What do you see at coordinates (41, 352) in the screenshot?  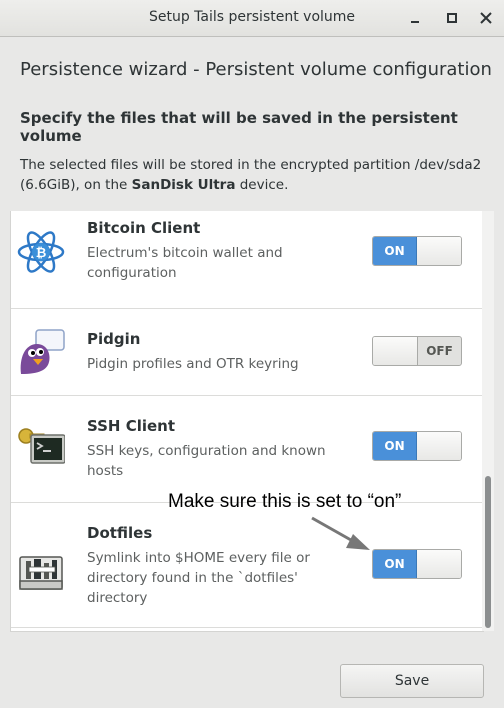 I see `pidgin-icon` at bounding box center [41, 352].